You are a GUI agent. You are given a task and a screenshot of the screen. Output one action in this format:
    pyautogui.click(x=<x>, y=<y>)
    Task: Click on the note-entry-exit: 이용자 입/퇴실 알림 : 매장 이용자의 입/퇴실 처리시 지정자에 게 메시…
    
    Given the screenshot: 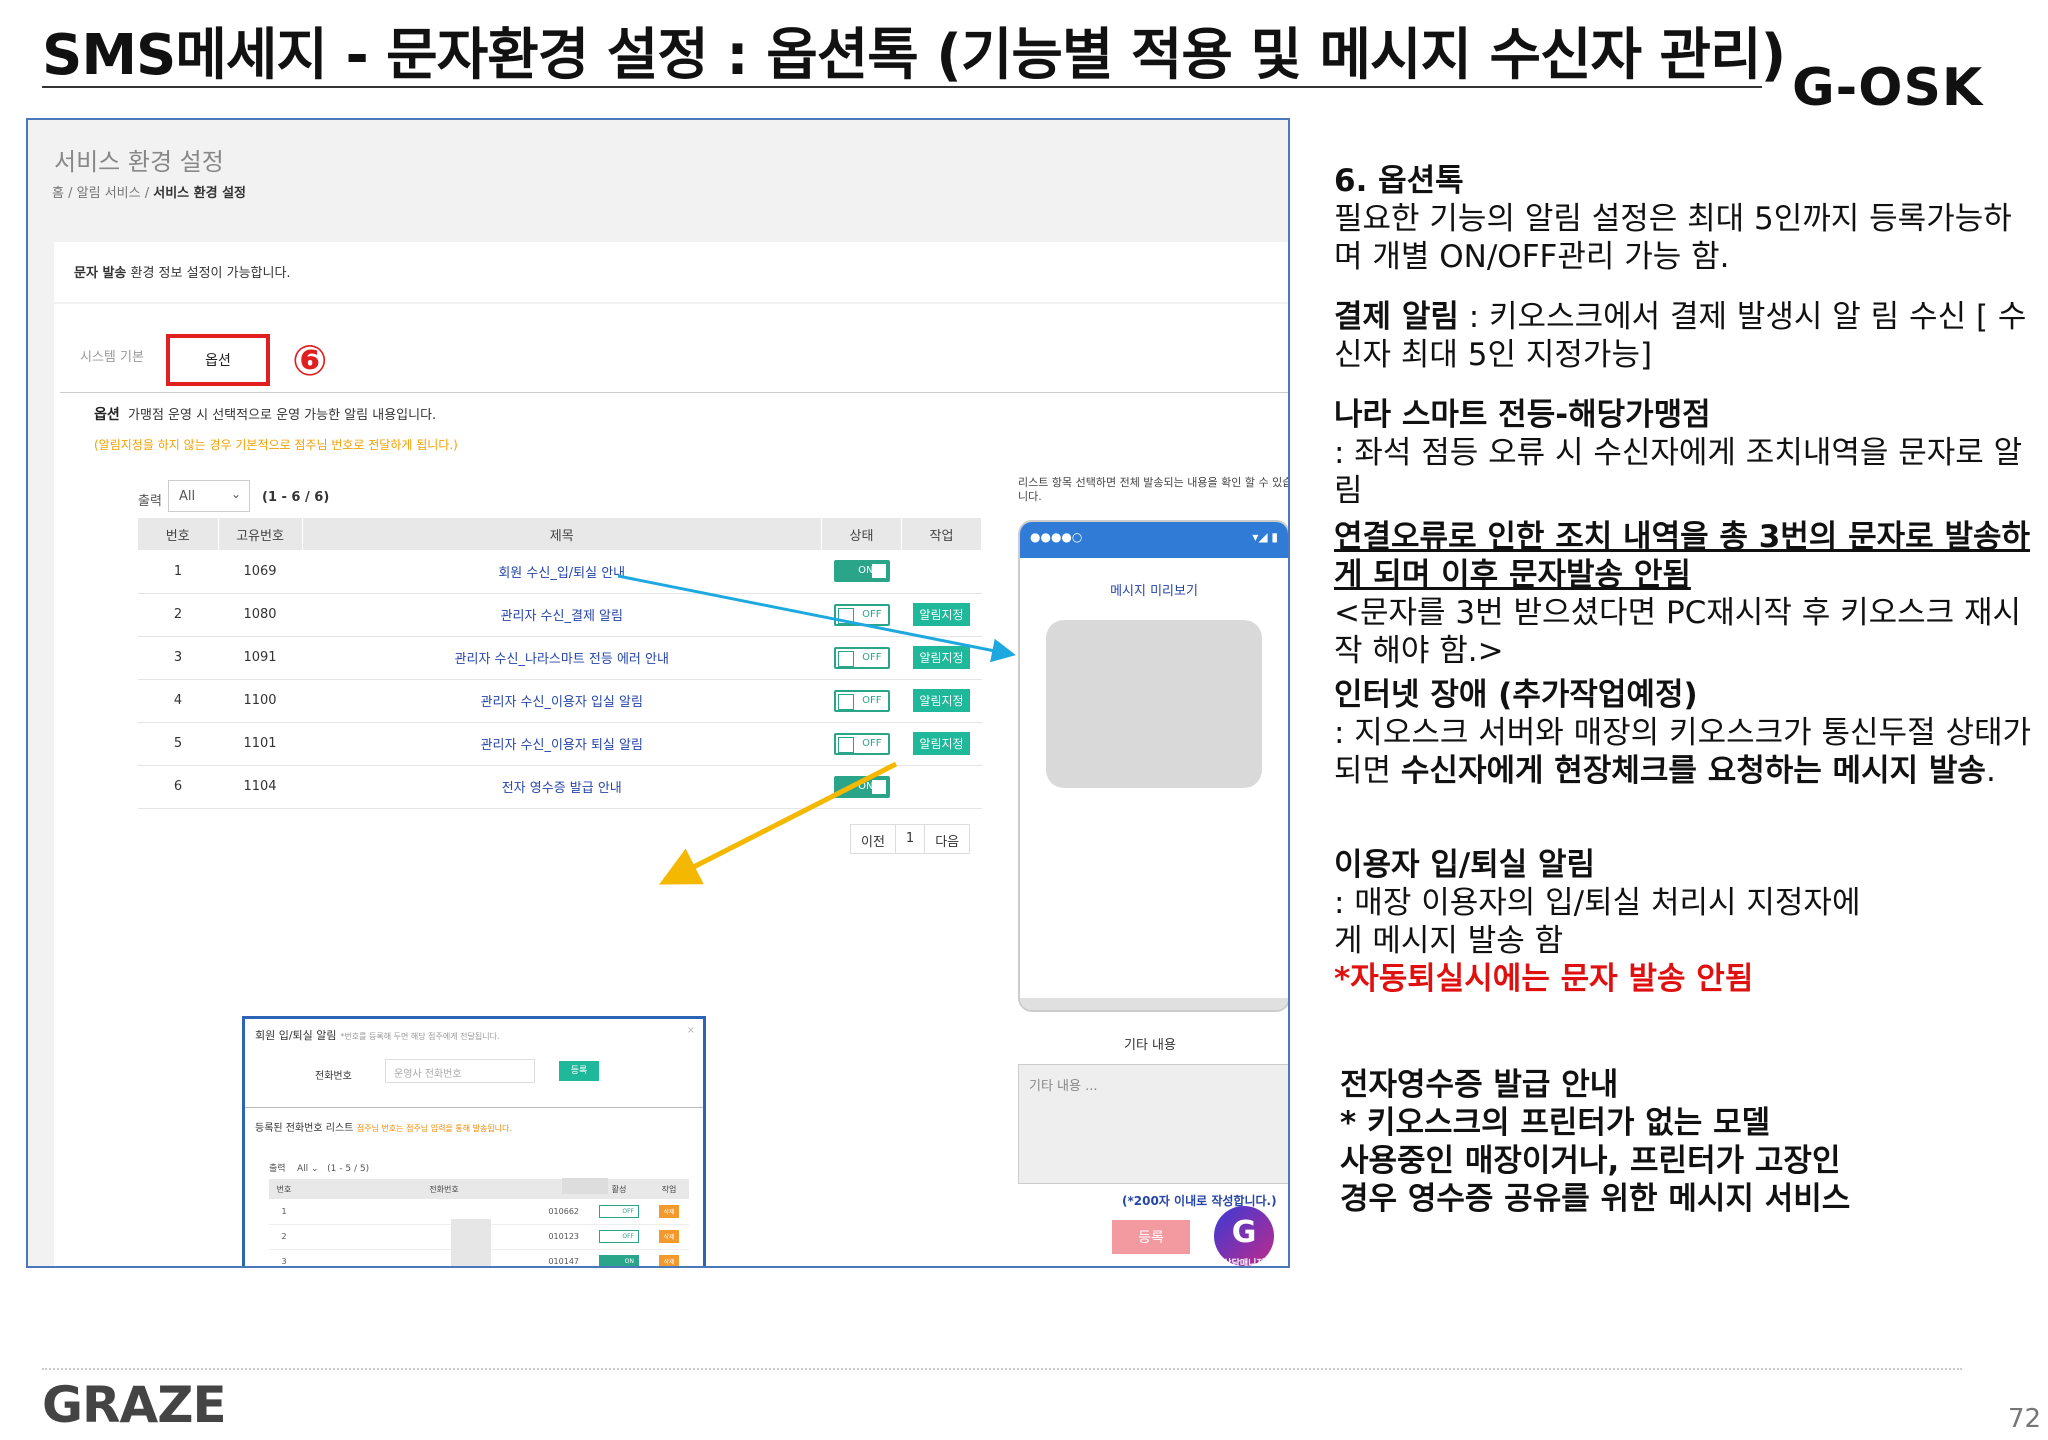 What is the action you would take?
    pyautogui.click(x=1597, y=922)
    